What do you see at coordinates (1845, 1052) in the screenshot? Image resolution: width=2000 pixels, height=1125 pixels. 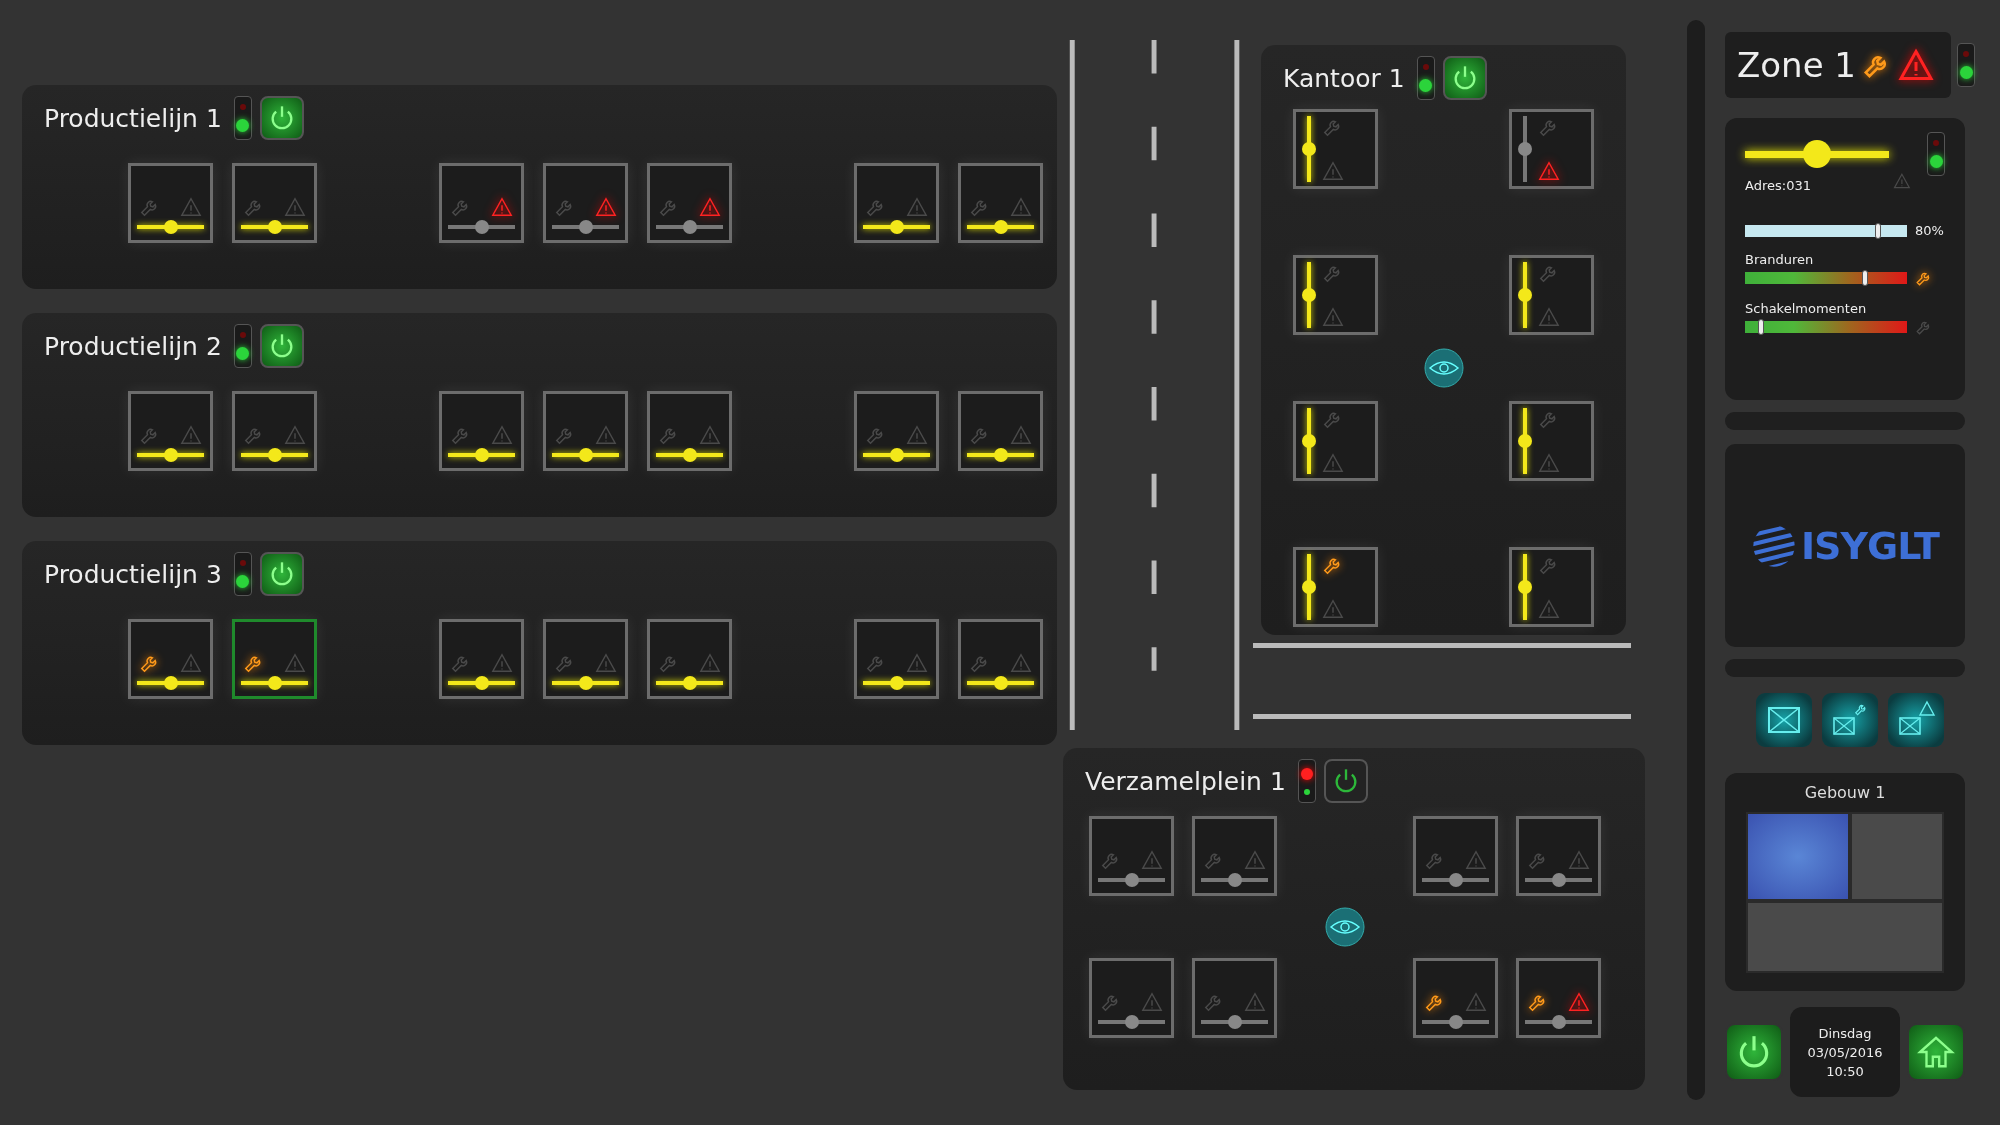 I see `date-label: 03/05/2016` at bounding box center [1845, 1052].